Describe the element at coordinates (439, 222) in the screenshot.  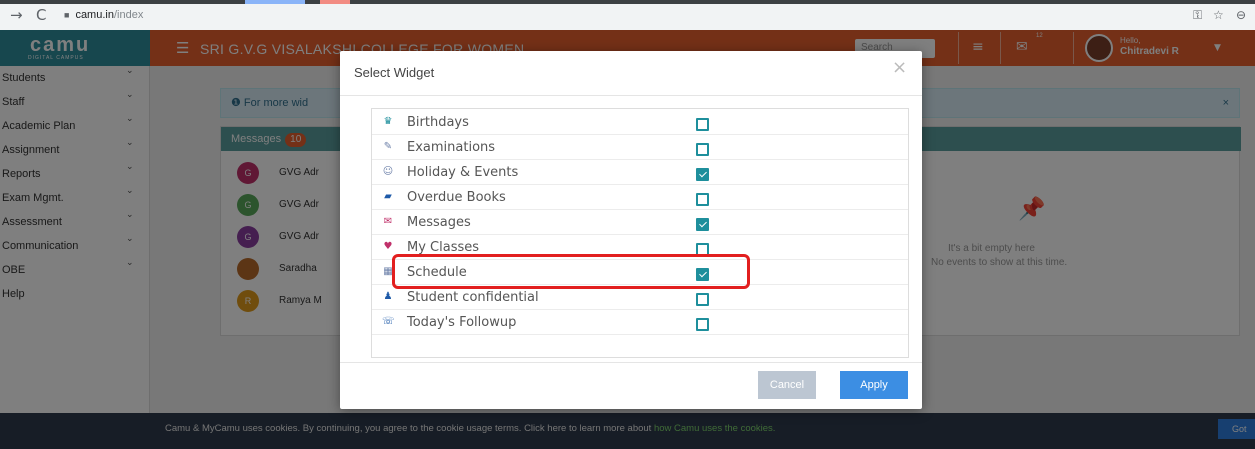
I see `widget-label: Messages` at that location.